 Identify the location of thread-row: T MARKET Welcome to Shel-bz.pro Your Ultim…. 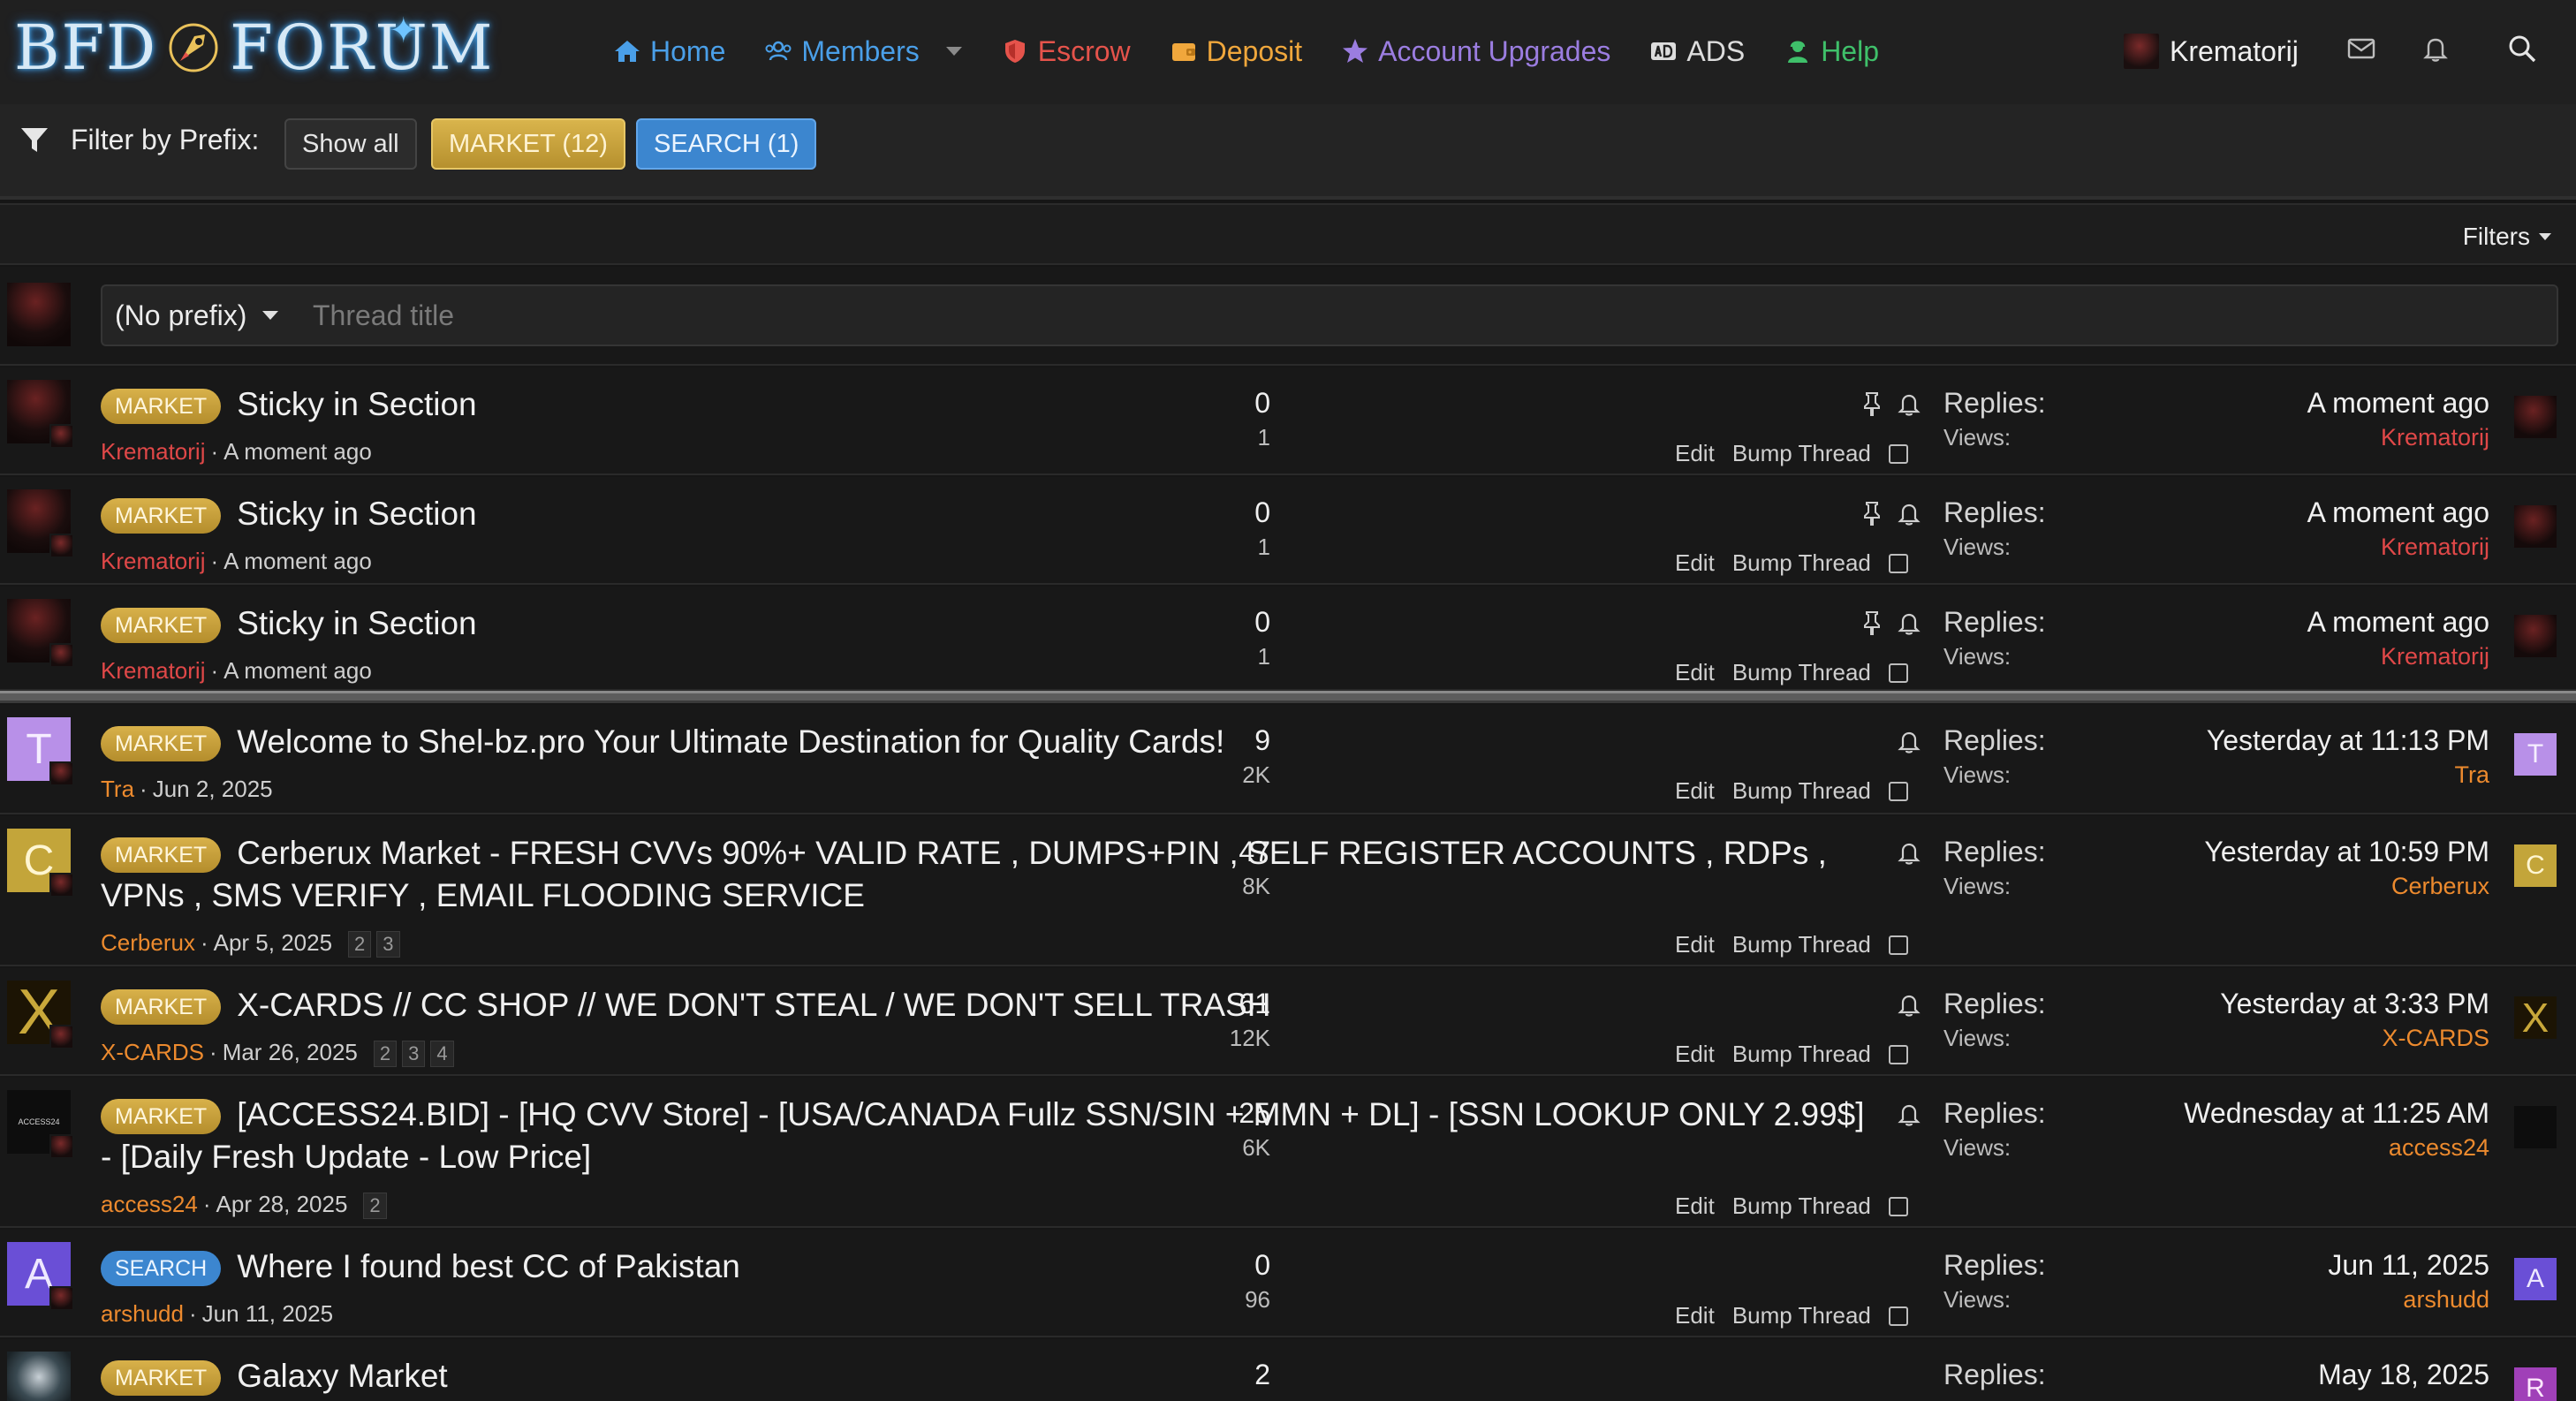
(1288, 759).